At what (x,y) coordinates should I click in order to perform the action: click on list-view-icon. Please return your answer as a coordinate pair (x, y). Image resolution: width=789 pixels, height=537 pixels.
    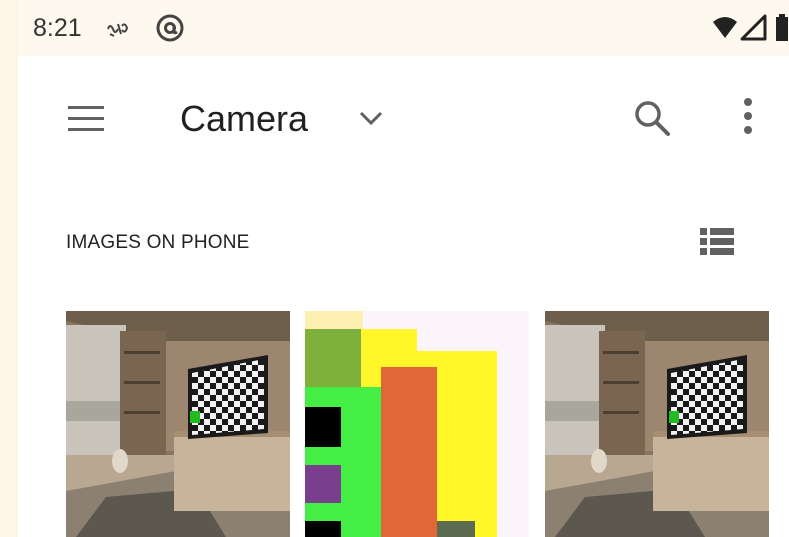
    Looking at the image, I should click on (717, 241).